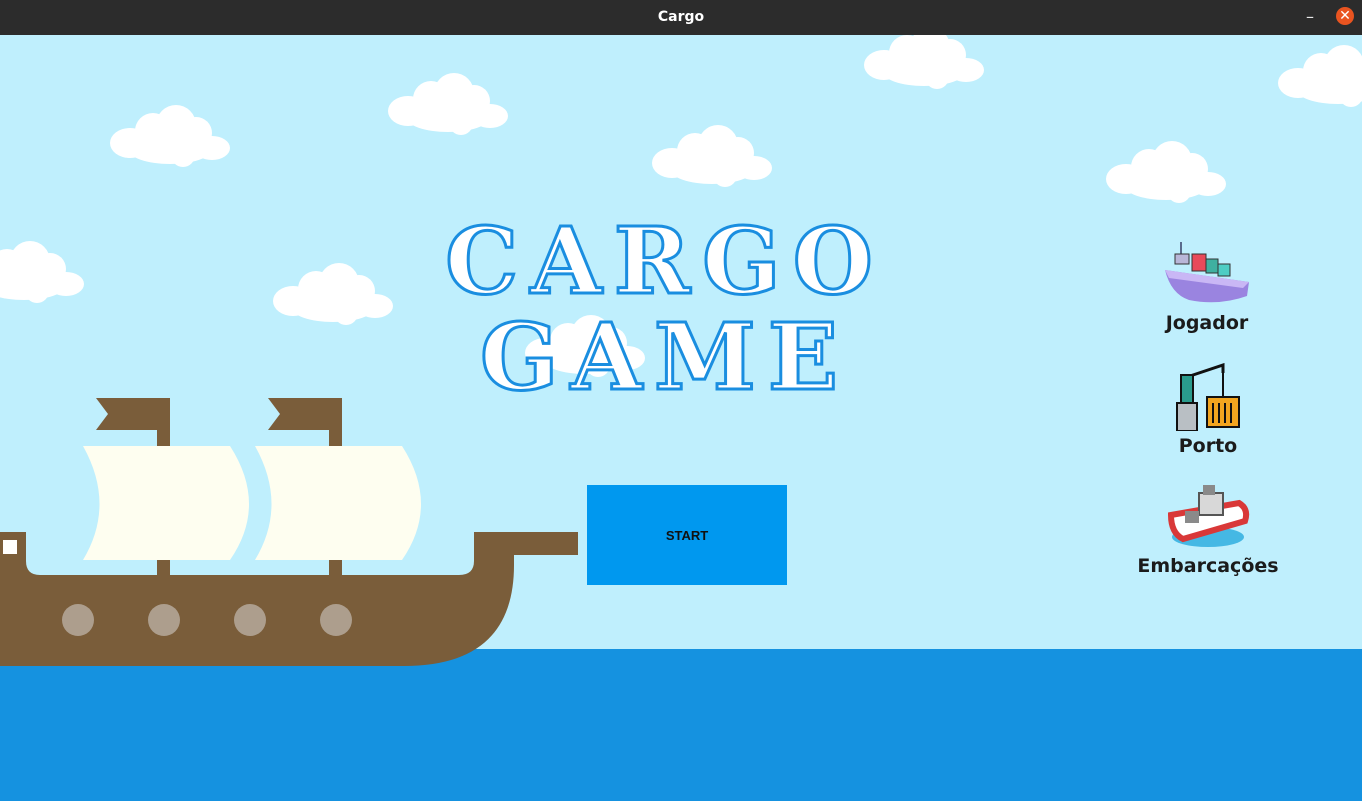  I want to click on menu-label-jogador: Jogador, so click(1207, 323).